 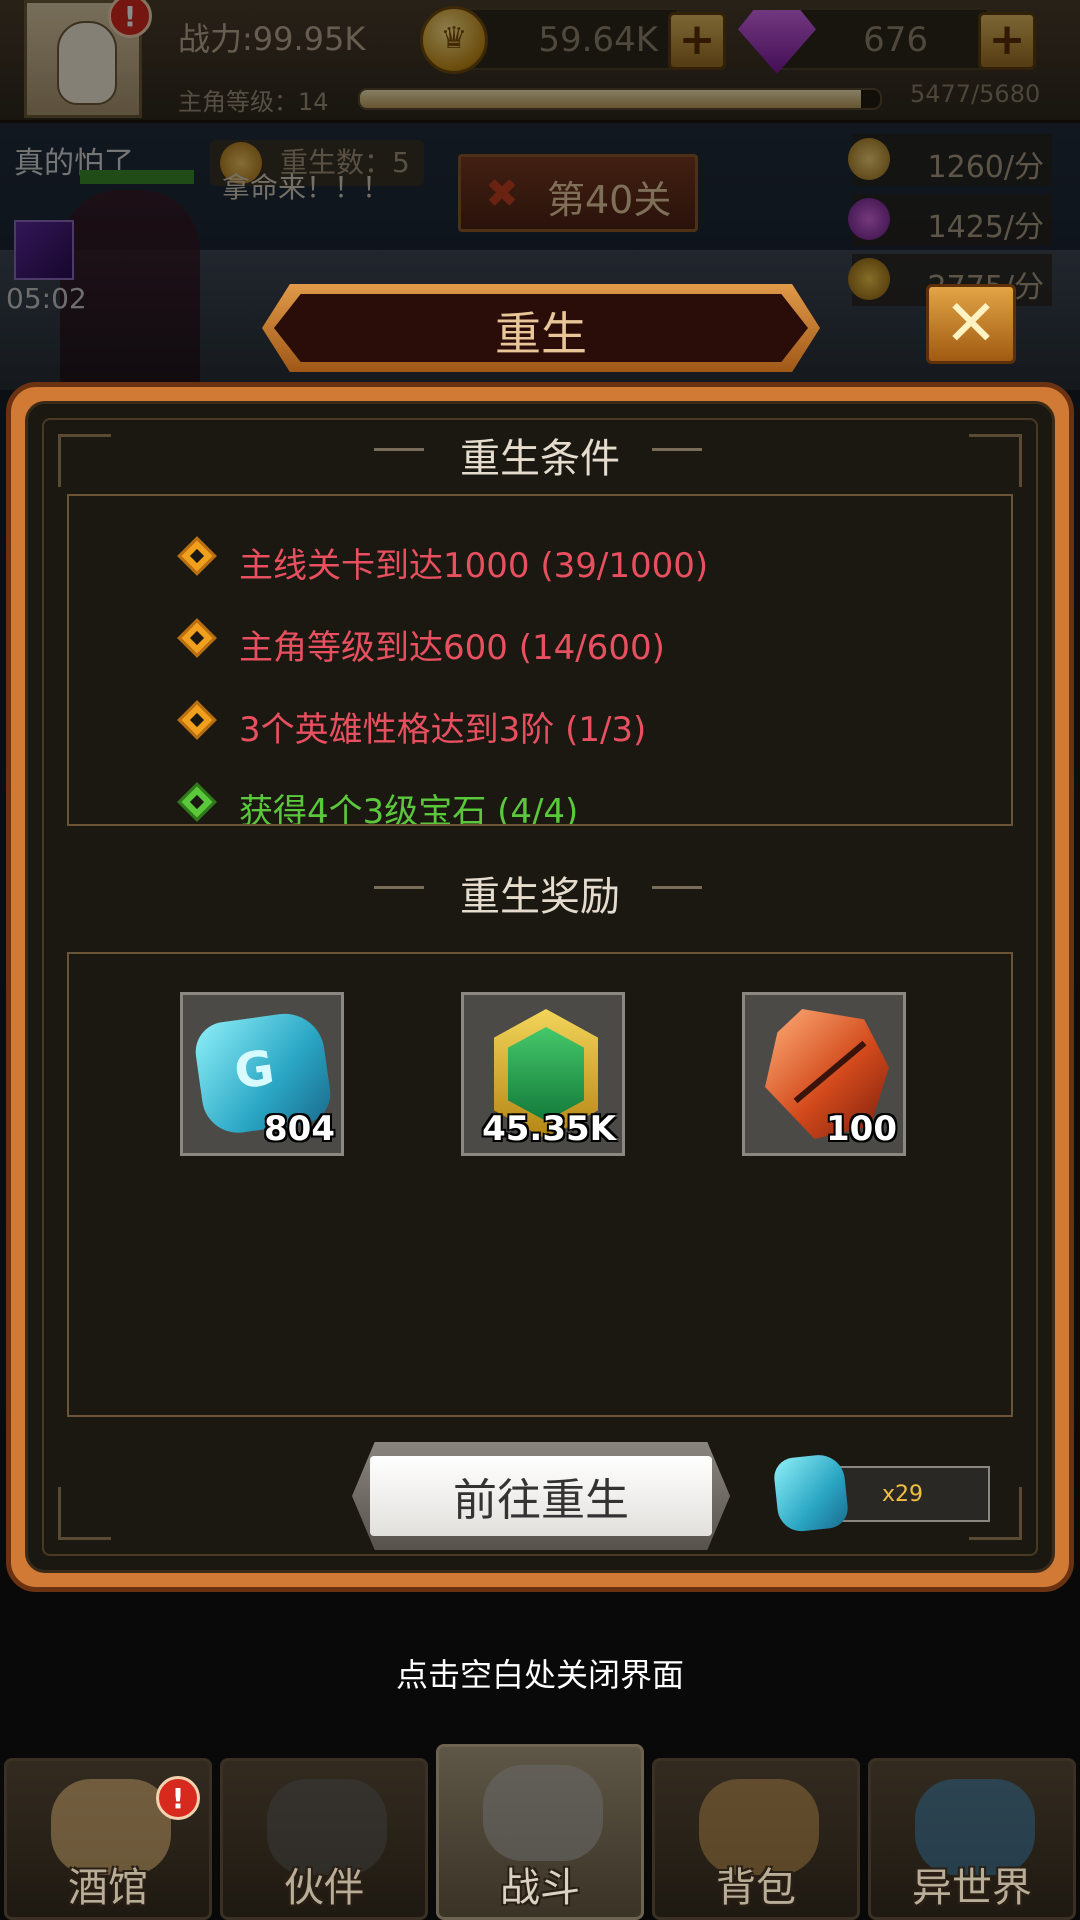 What do you see at coordinates (409, 809) in the screenshot?
I see `condition-text: 获得4个3级宝石 (4/4)` at bounding box center [409, 809].